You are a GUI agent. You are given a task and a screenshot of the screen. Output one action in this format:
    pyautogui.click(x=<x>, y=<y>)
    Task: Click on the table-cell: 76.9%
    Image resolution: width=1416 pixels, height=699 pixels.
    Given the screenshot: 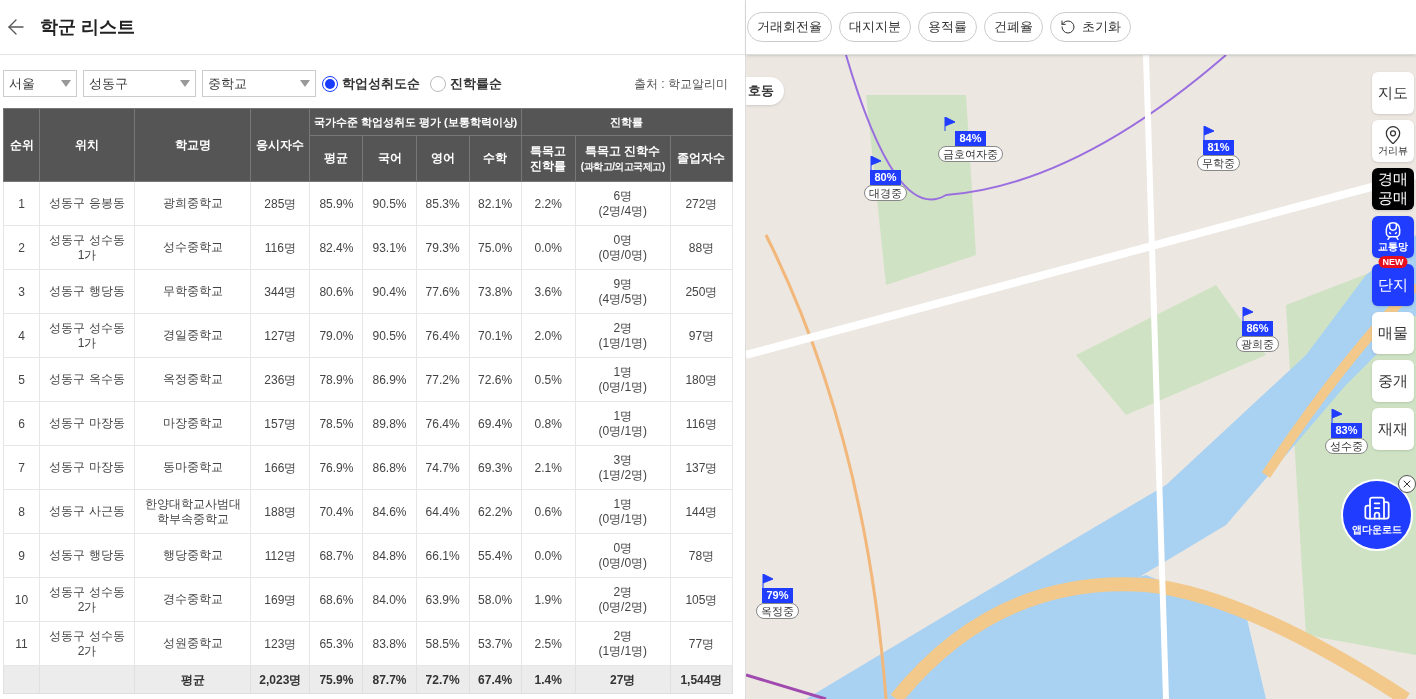 What is the action you would take?
    pyautogui.click(x=336, y=467)
    